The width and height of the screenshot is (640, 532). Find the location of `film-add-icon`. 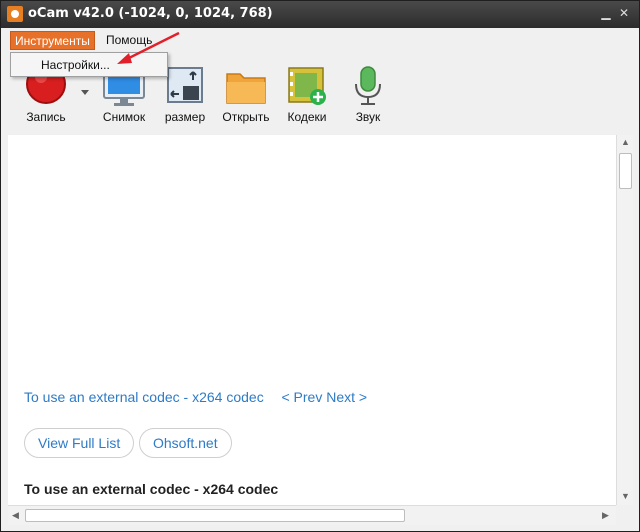

film-add-icon is located at coordinates (307, 86).